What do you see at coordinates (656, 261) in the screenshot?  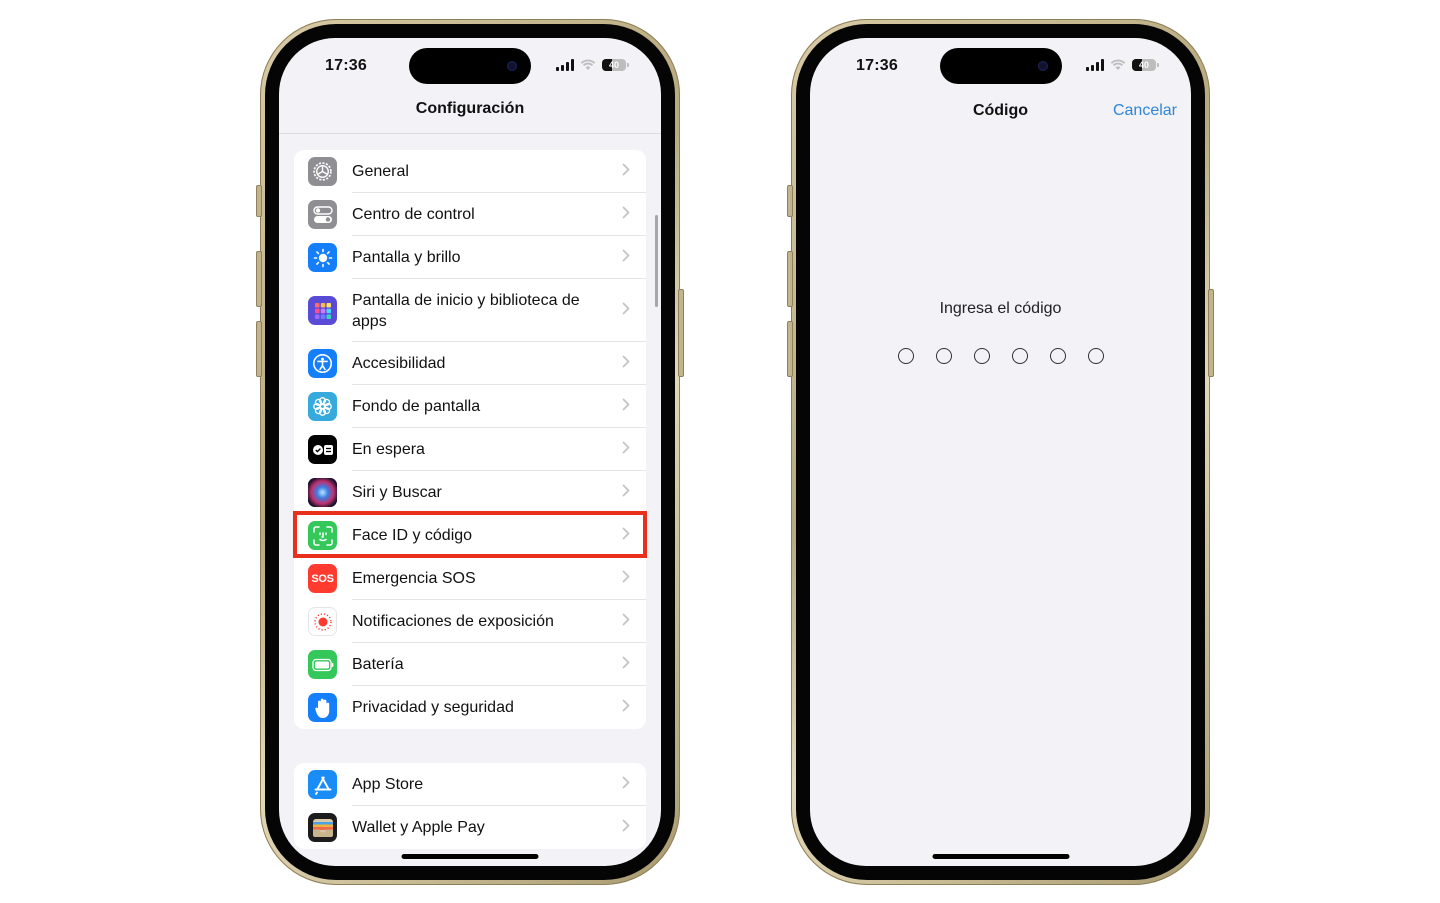 I see `scrollbar` at bounding box center [656, 261].